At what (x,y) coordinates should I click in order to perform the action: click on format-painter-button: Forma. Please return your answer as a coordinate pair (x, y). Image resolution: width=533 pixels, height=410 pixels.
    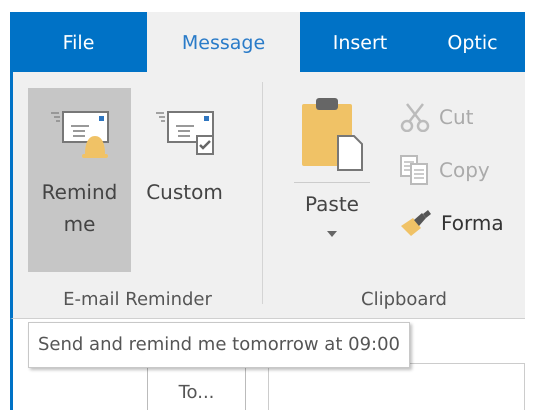
    Looking at the image, I should click on (451, 223).